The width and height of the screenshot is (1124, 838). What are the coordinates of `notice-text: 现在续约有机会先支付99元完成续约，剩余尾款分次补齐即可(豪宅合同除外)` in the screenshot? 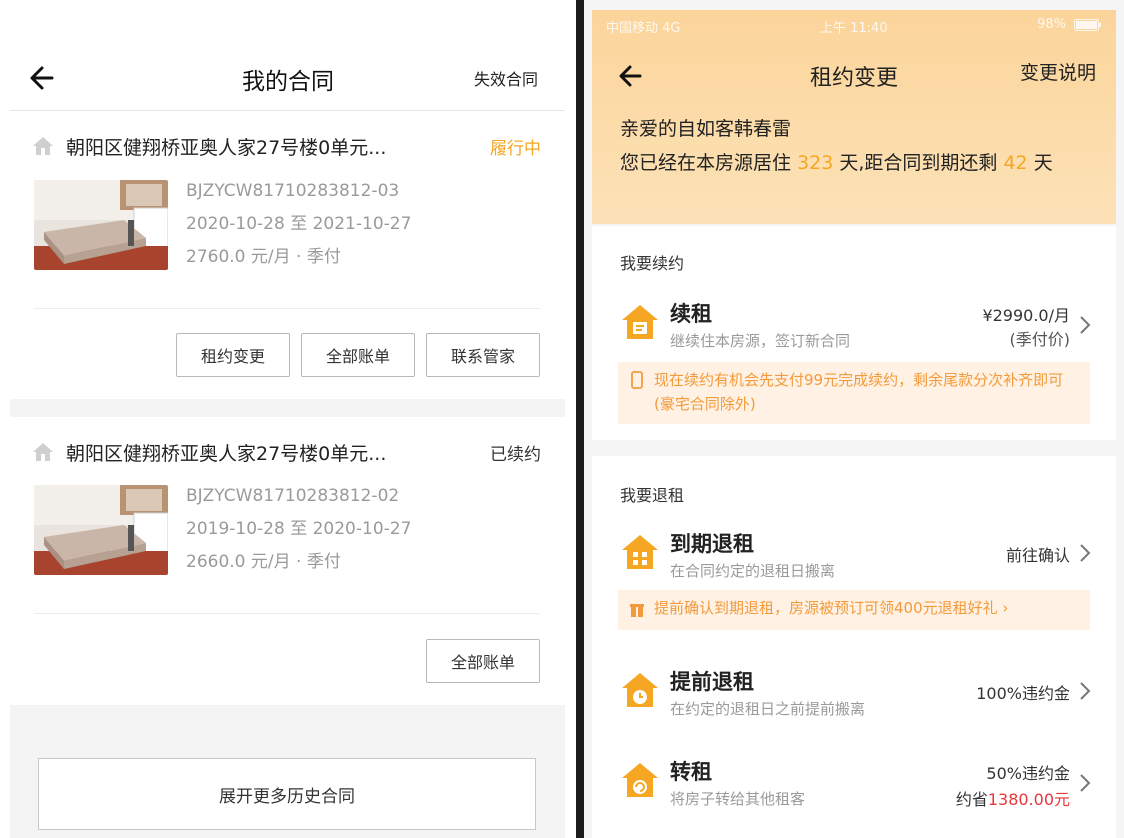 It's located at (859, 392).